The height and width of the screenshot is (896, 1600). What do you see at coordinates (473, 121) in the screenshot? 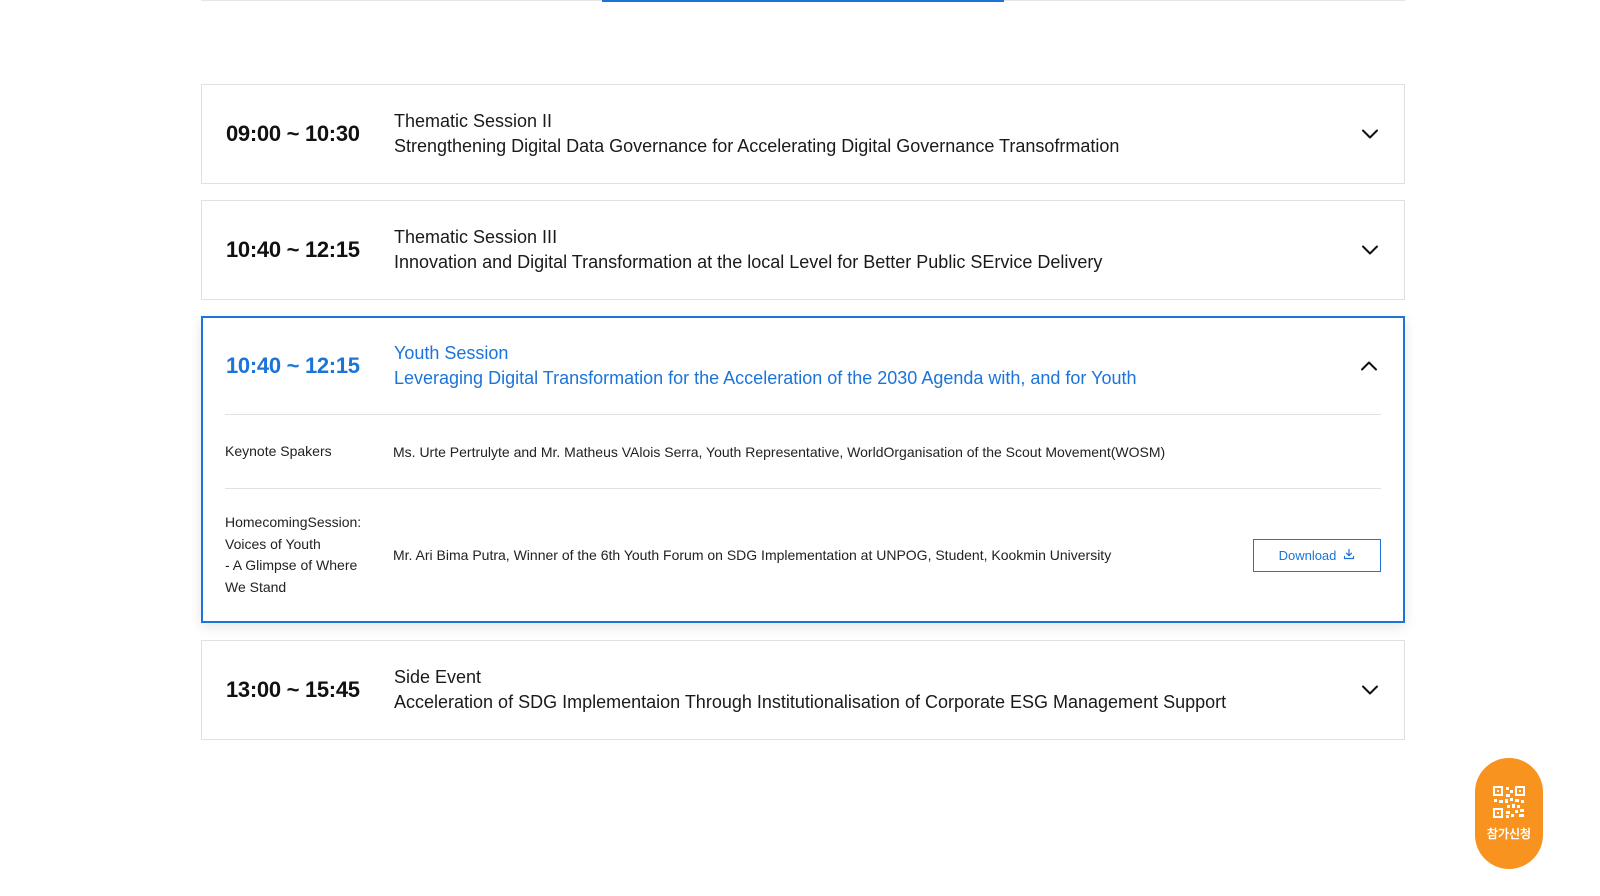
I see `session-title: Thematic Session II` at bounding box center [473, 121].